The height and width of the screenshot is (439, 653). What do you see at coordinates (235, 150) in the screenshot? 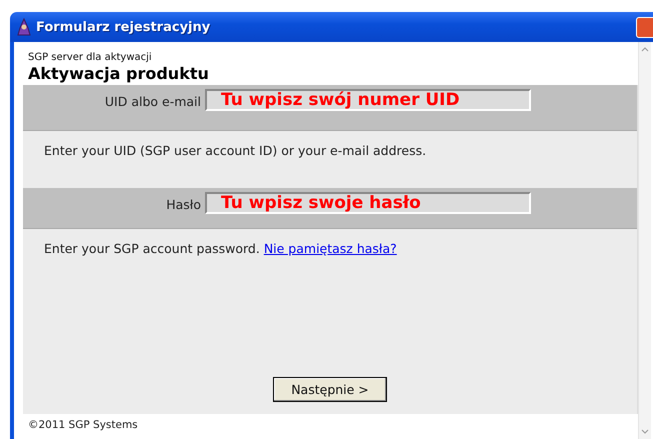
I see `help-text: Enter your UID (SGP user account ID) or your e-mail address.` at bounding box center [235, 150].